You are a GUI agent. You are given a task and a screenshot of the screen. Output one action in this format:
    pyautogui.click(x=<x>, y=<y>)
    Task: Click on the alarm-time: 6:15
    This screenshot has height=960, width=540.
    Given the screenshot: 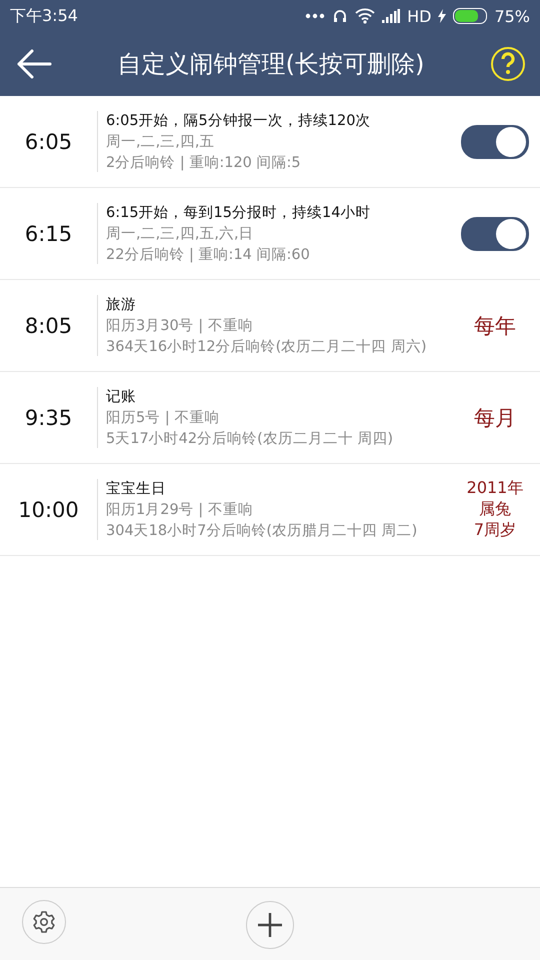 What is the action you would take?
    pyautogui.click(x=49, y=234)
    